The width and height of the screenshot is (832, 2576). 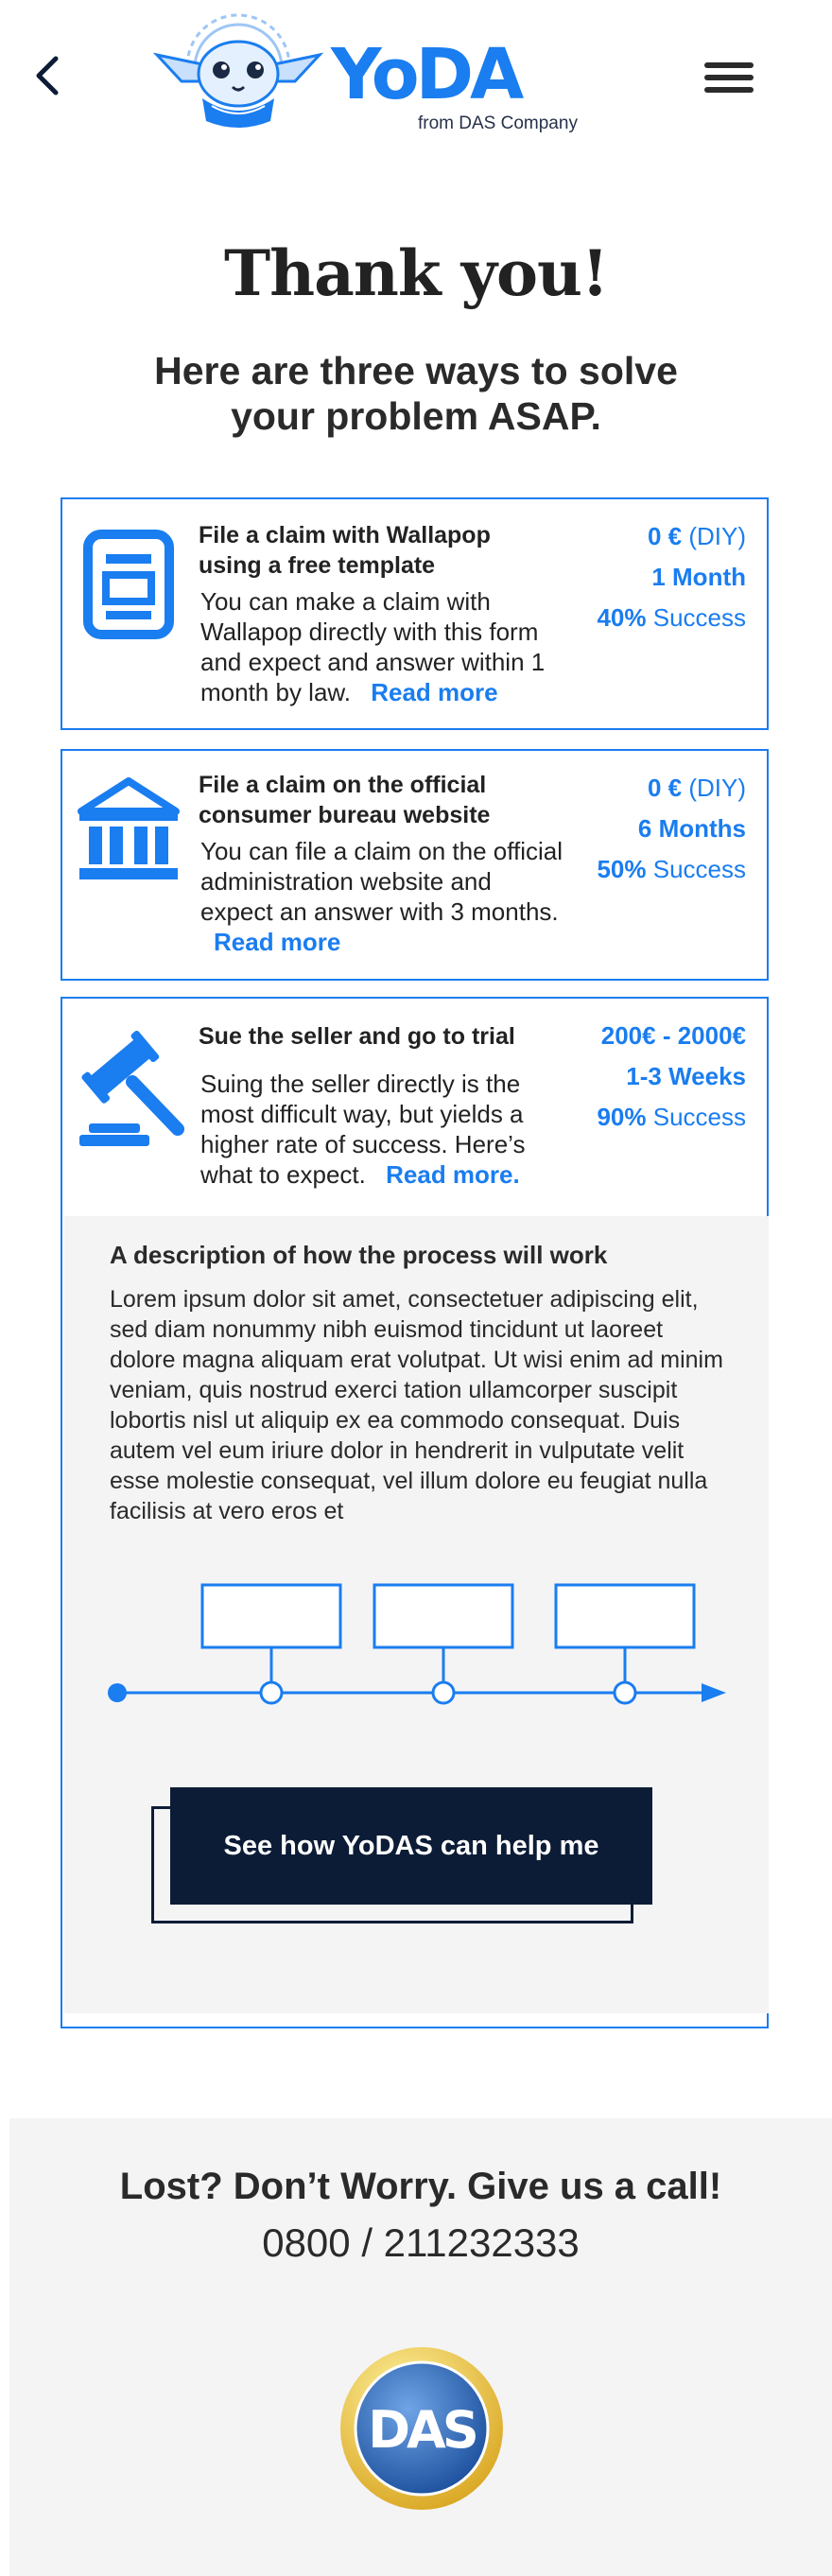 I want to click on success-rate: 50%, so click(x=622, y=869).